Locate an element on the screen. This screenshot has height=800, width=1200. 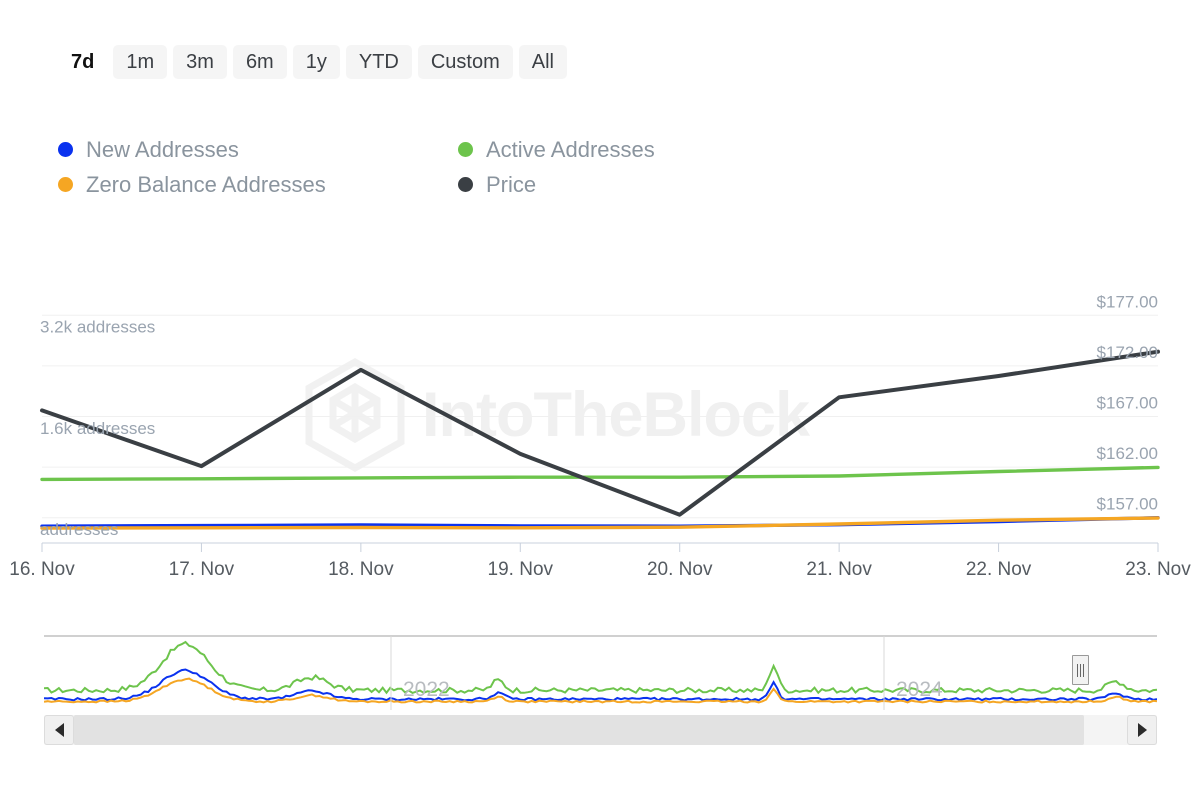
range-button-1y: 1y is located at coordinates (316, 62).